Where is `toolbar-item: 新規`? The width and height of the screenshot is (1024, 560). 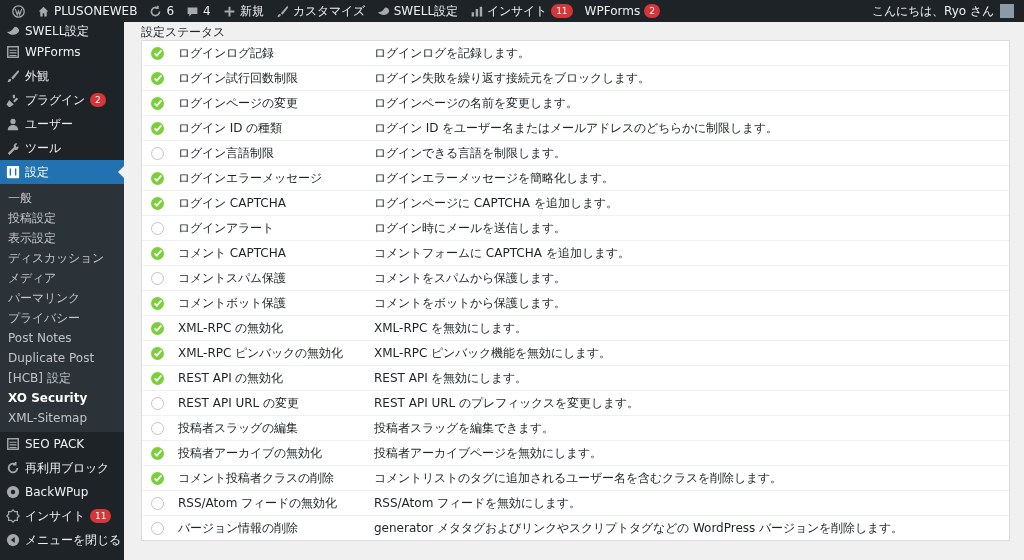 toolbar-item: 新規 is located at coordinates (243, 11).